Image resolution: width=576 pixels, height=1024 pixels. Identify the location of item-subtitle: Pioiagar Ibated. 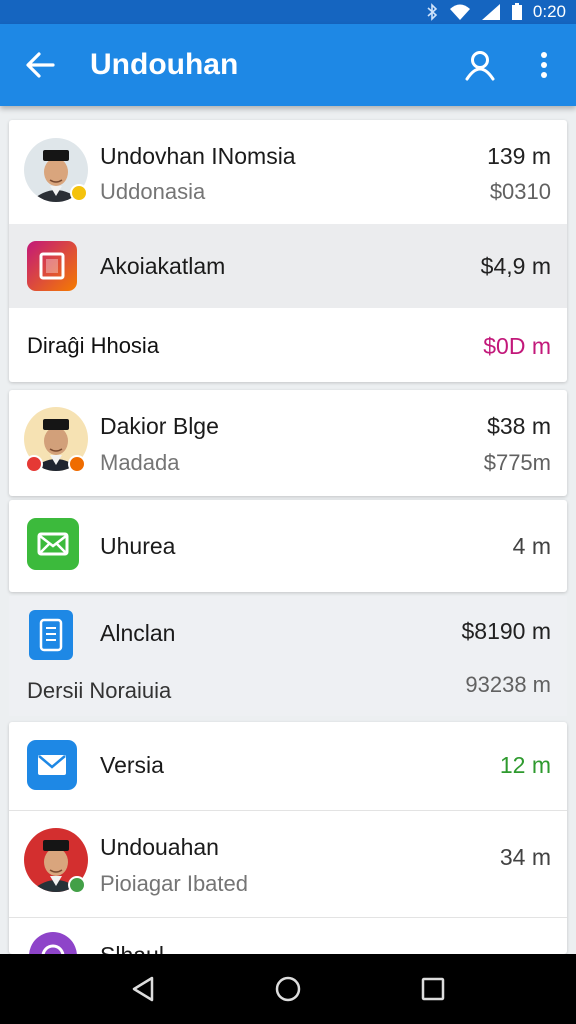
(174, 883).